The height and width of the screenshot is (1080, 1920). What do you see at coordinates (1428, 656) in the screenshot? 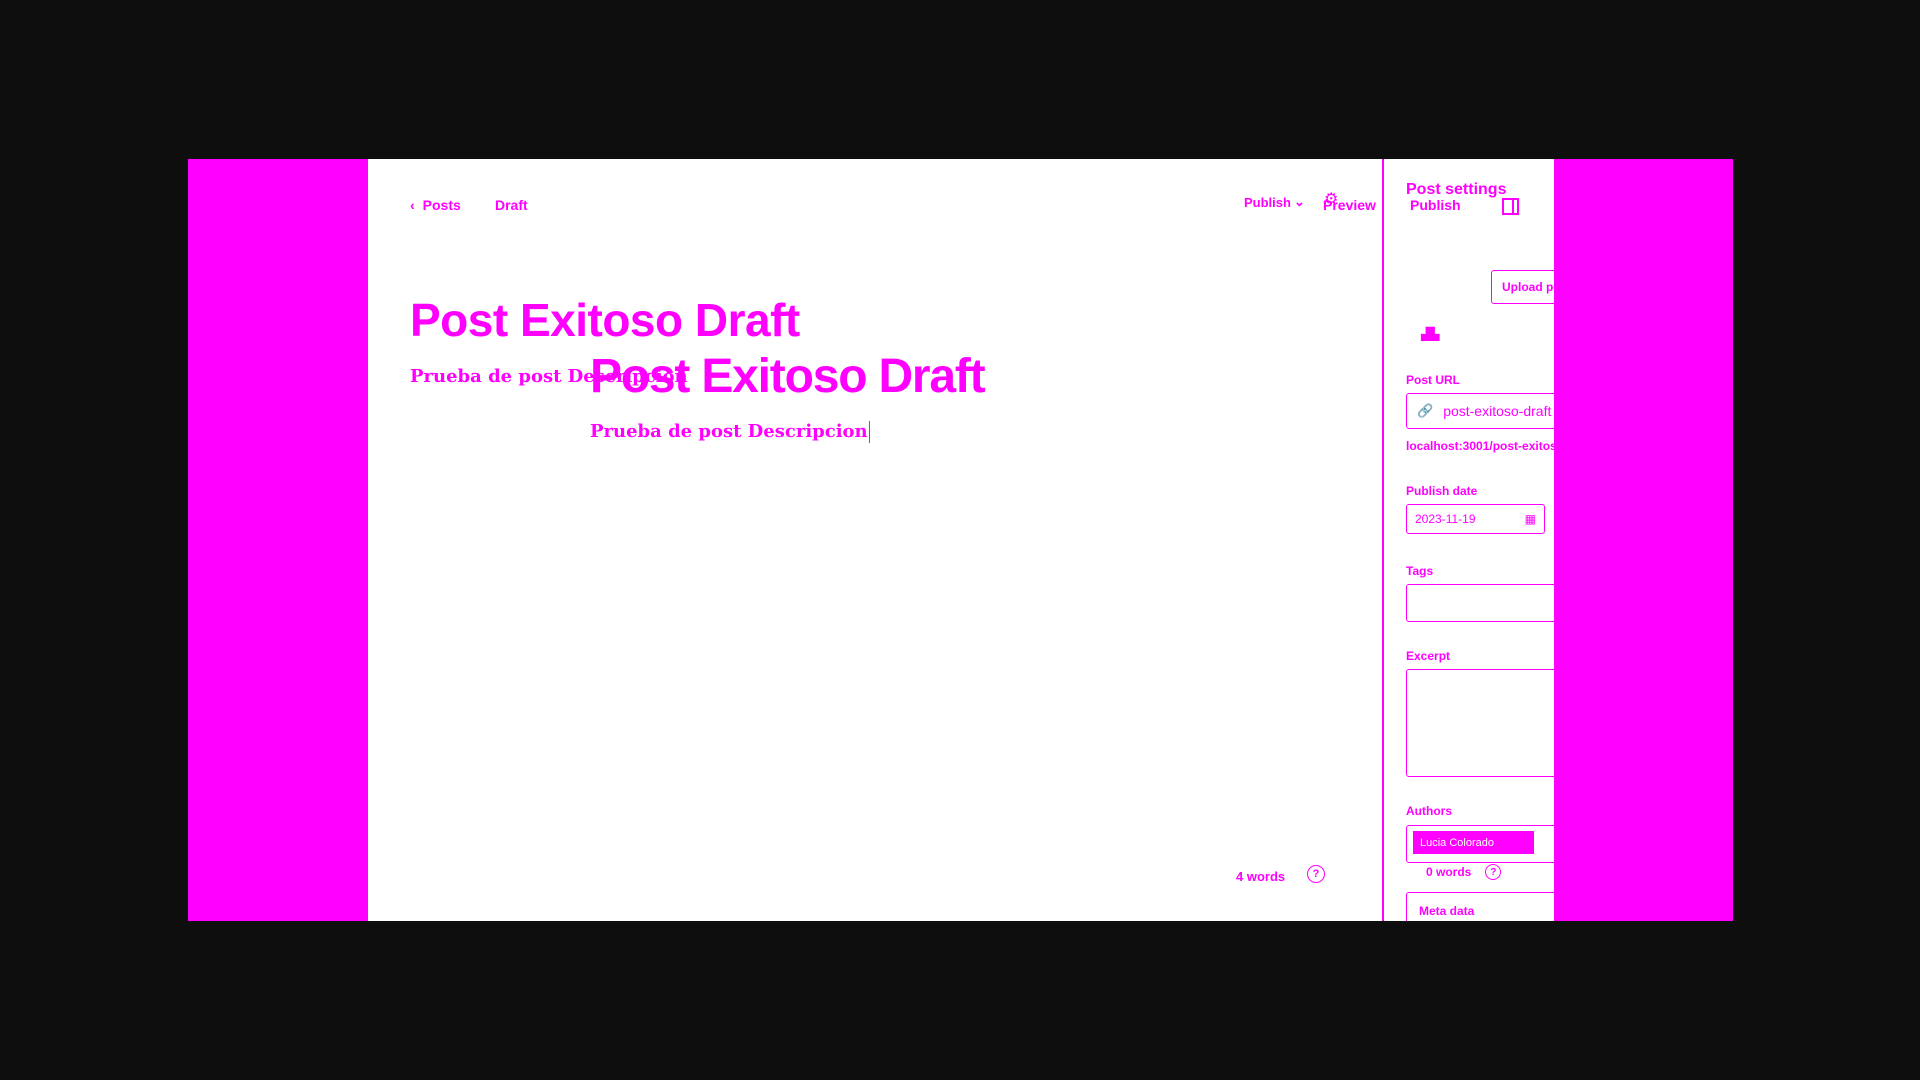
I see `excerpt-label: Excerpt` at bounding box center [1428, 656].